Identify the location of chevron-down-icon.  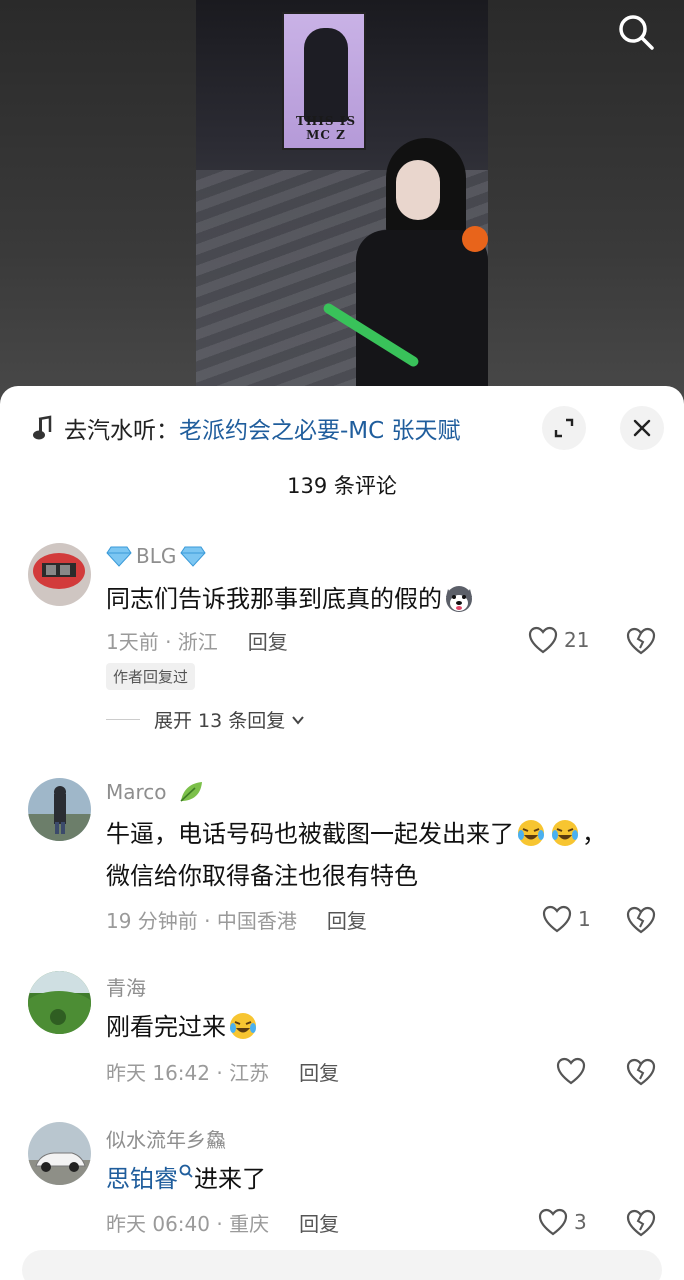
(298, 720).